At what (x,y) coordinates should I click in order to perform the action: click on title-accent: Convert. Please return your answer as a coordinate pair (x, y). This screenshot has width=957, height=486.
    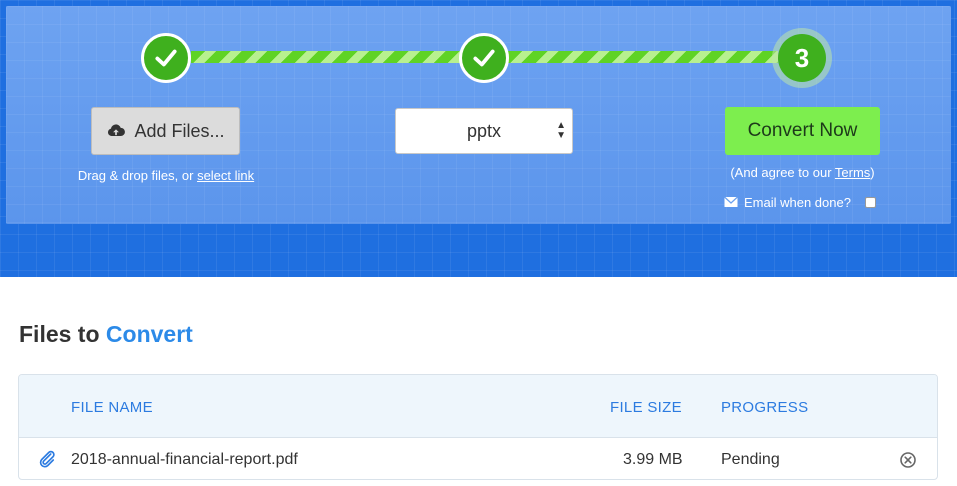
    Looking at the image, I should click on (149, 334).